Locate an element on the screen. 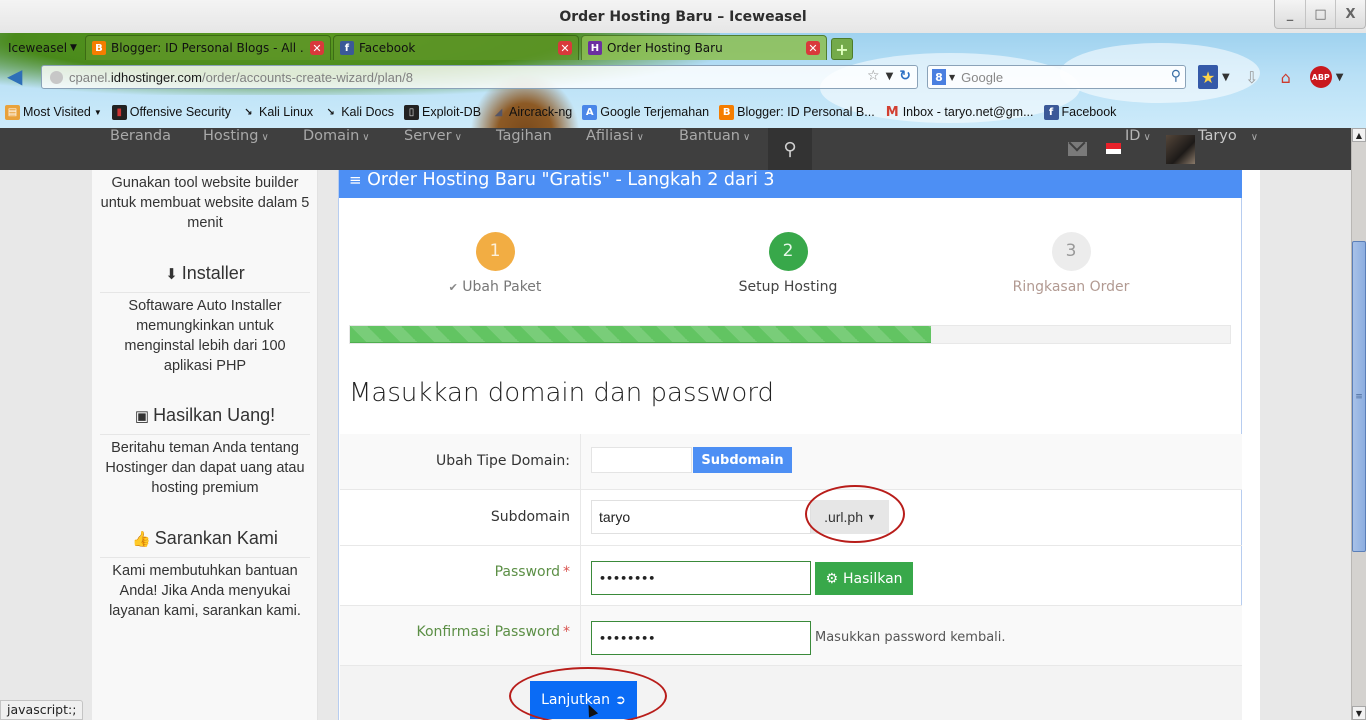  form-title: Masukkan domain dan password is located at coordinates (561, 393).